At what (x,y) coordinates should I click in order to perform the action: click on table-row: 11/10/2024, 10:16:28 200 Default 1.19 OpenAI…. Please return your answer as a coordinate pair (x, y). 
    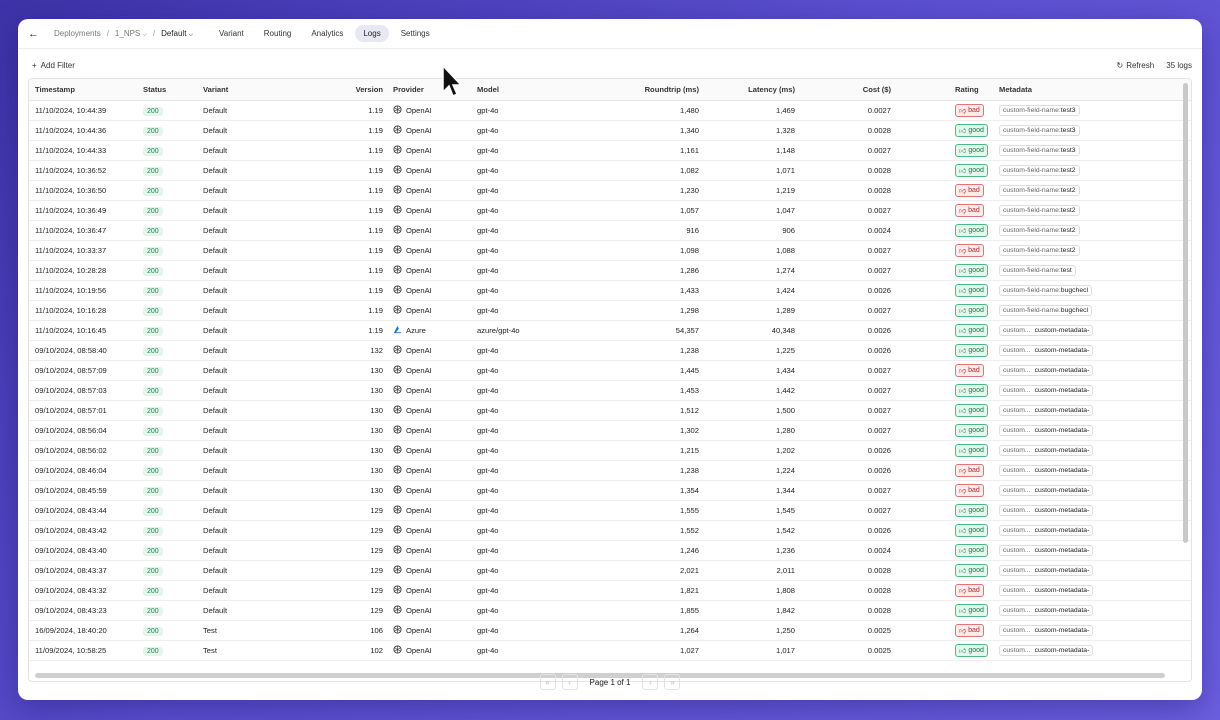
    Looking at the image, I should click on (610, 311).